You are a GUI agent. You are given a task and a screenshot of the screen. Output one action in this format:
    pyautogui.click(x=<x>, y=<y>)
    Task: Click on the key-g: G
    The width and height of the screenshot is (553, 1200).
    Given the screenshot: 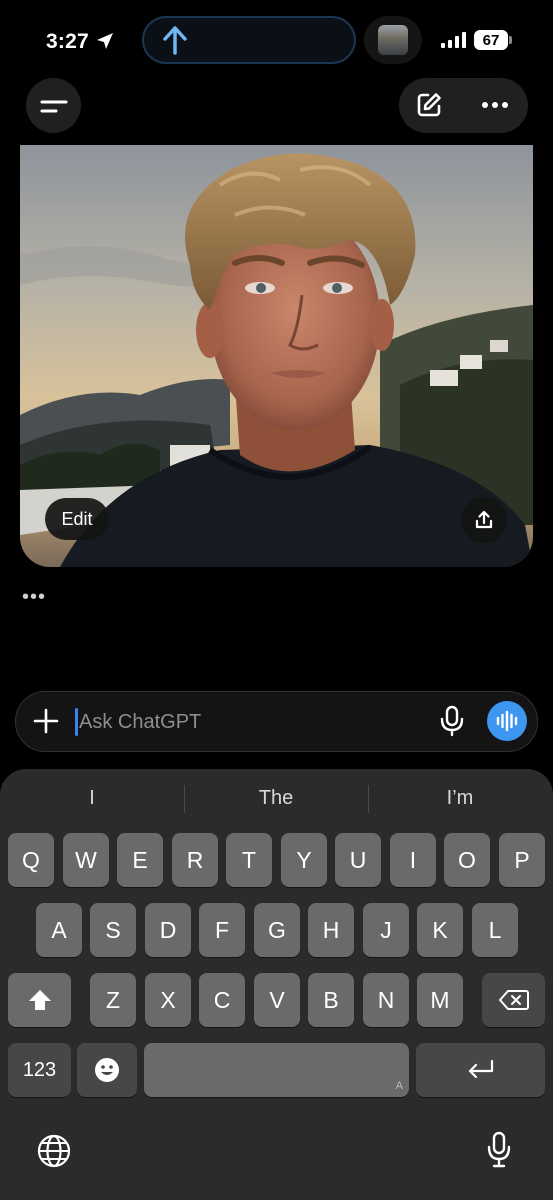 What is the action you would take?
    pyautogui.click(x=277, y=930)
    